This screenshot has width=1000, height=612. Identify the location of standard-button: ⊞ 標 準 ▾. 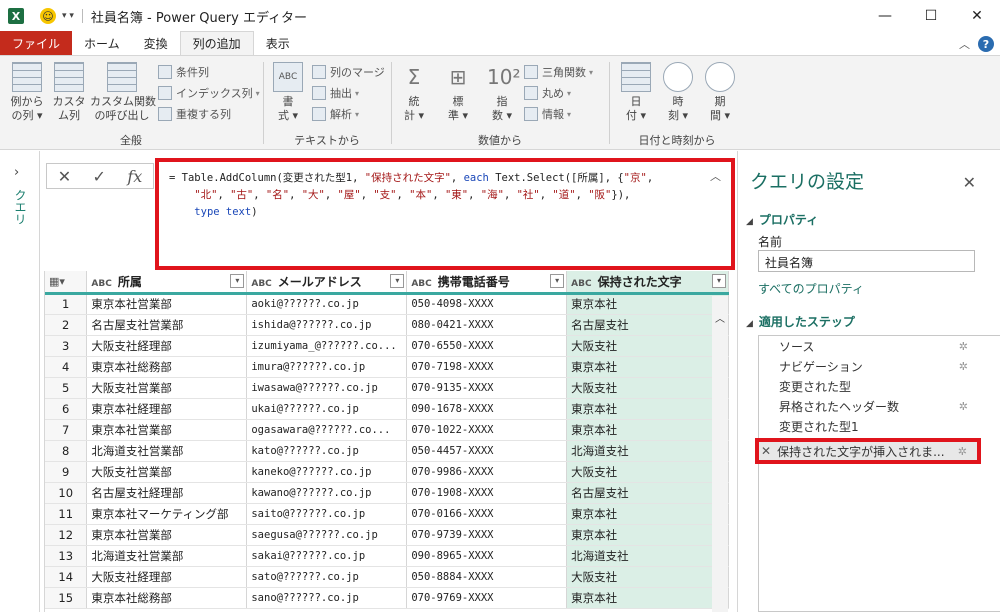
(458, 92).